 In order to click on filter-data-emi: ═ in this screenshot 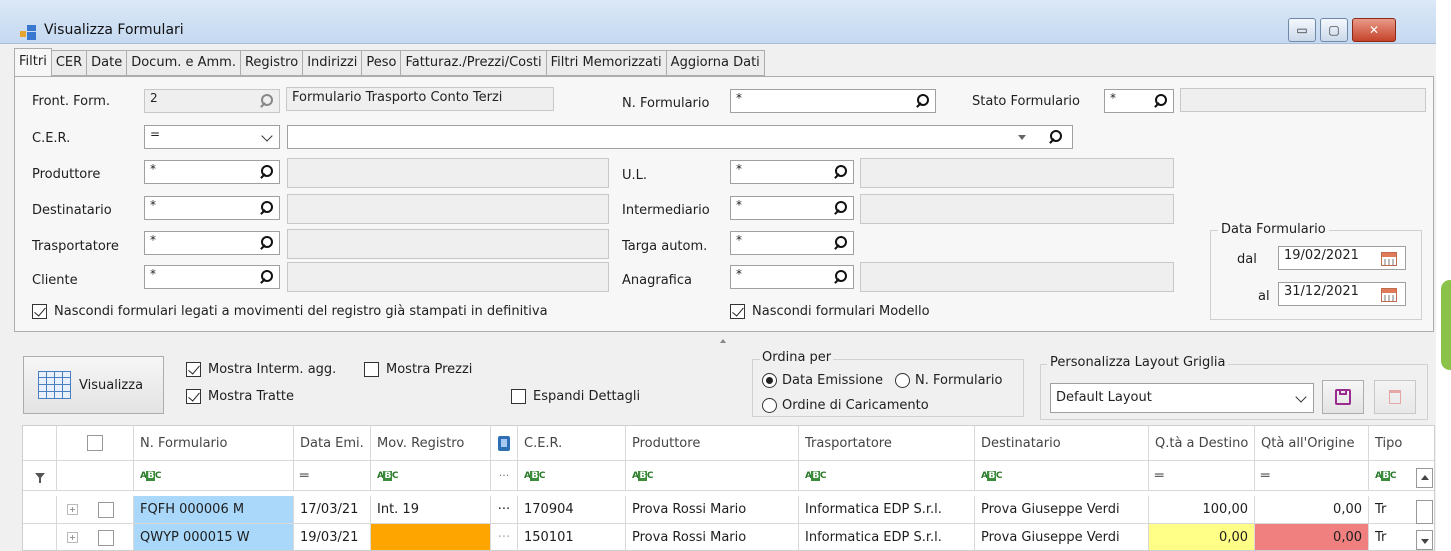, I will do `click(332, 476)`.